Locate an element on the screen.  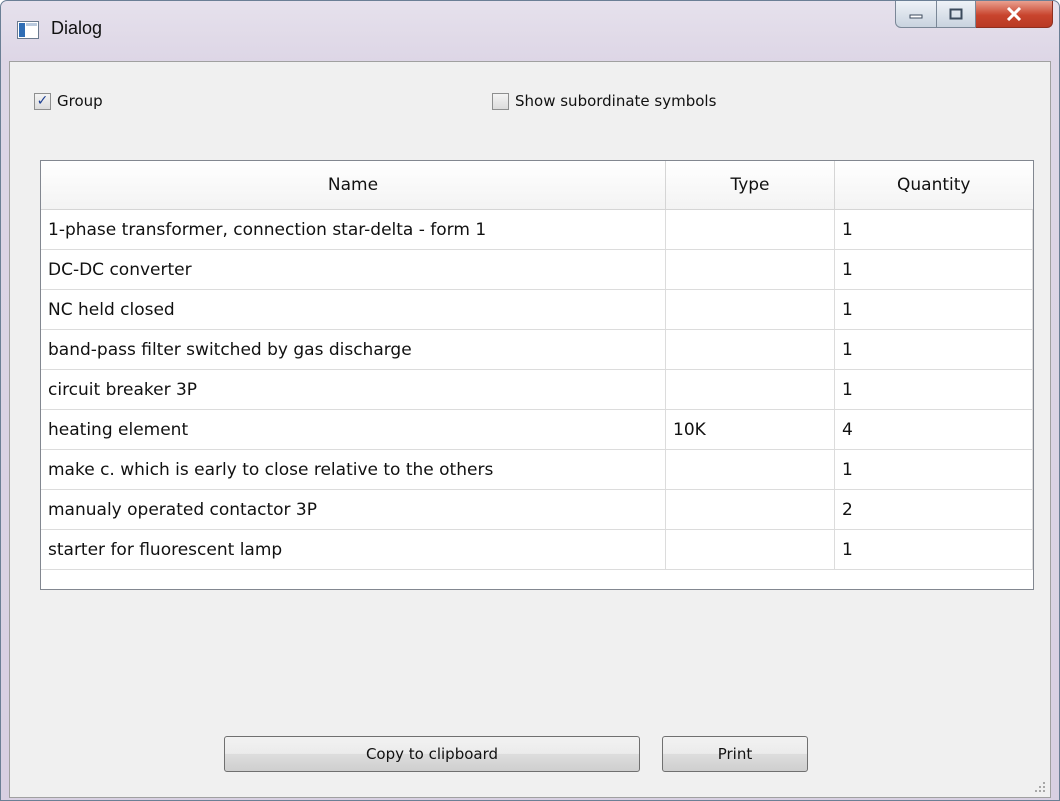
table-row: DC-DC converter 1 is located at coordinates (537, 269).